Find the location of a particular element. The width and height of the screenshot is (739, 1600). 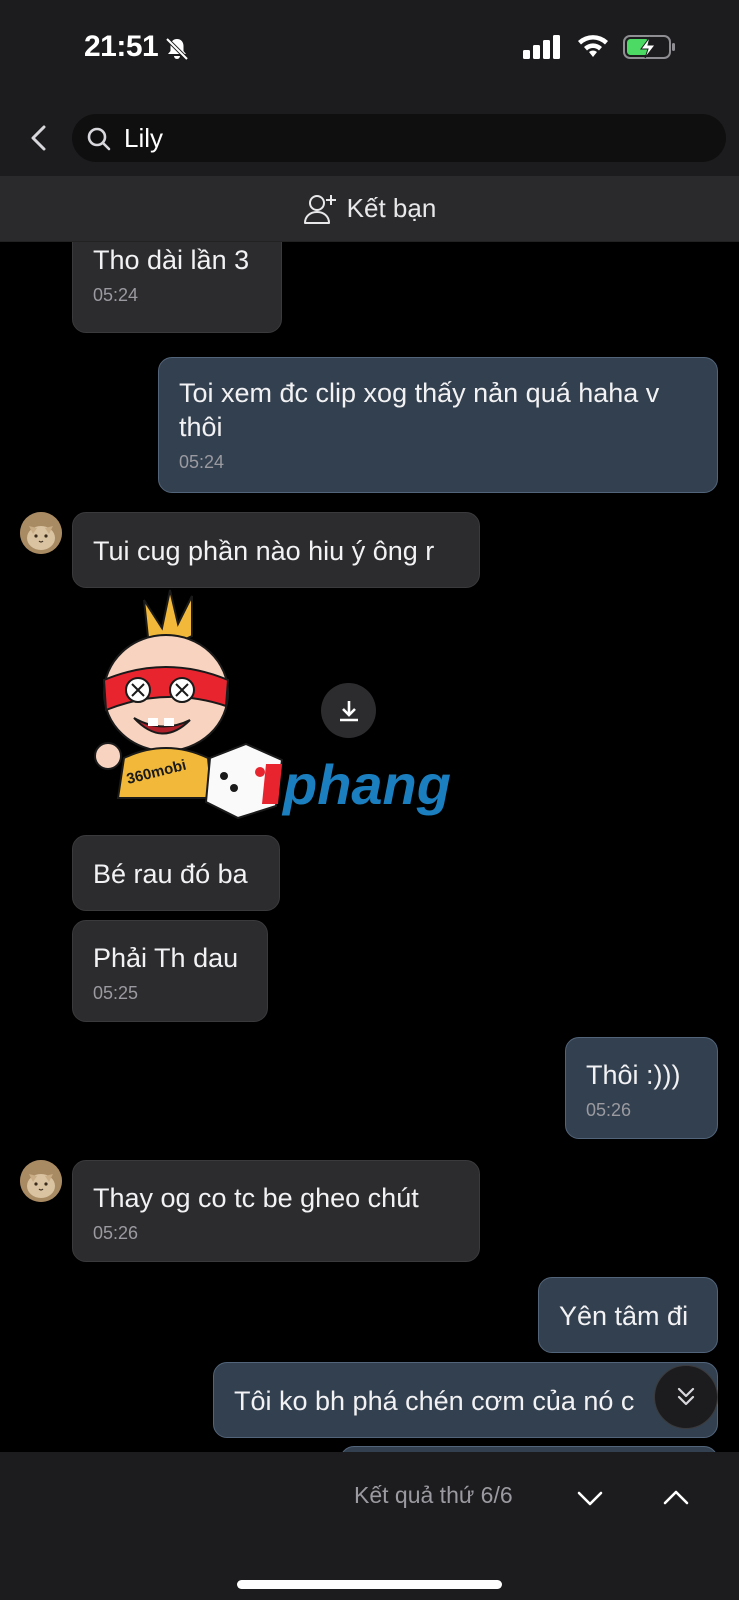

search-result-count: Kết quả thứ 6/6 is located at coordinates (433, 1495).